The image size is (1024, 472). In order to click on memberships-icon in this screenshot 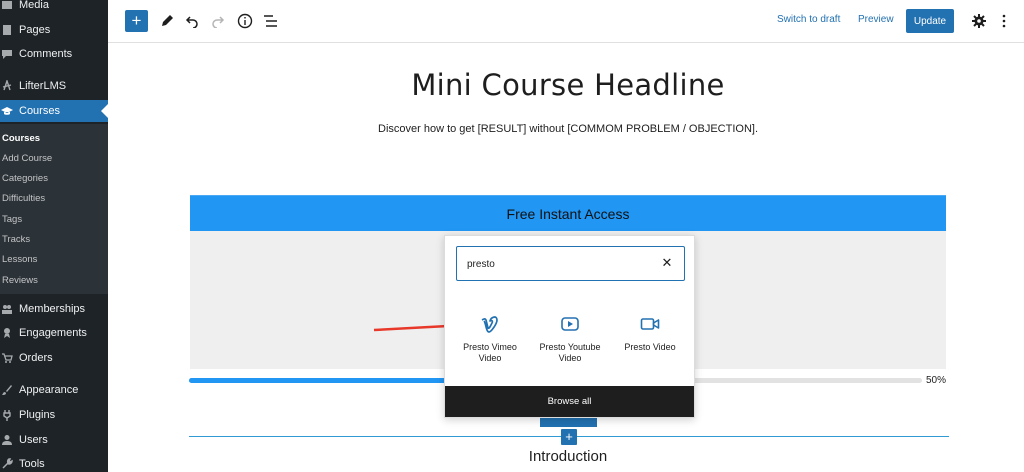, I will do `click(7, 309)`.